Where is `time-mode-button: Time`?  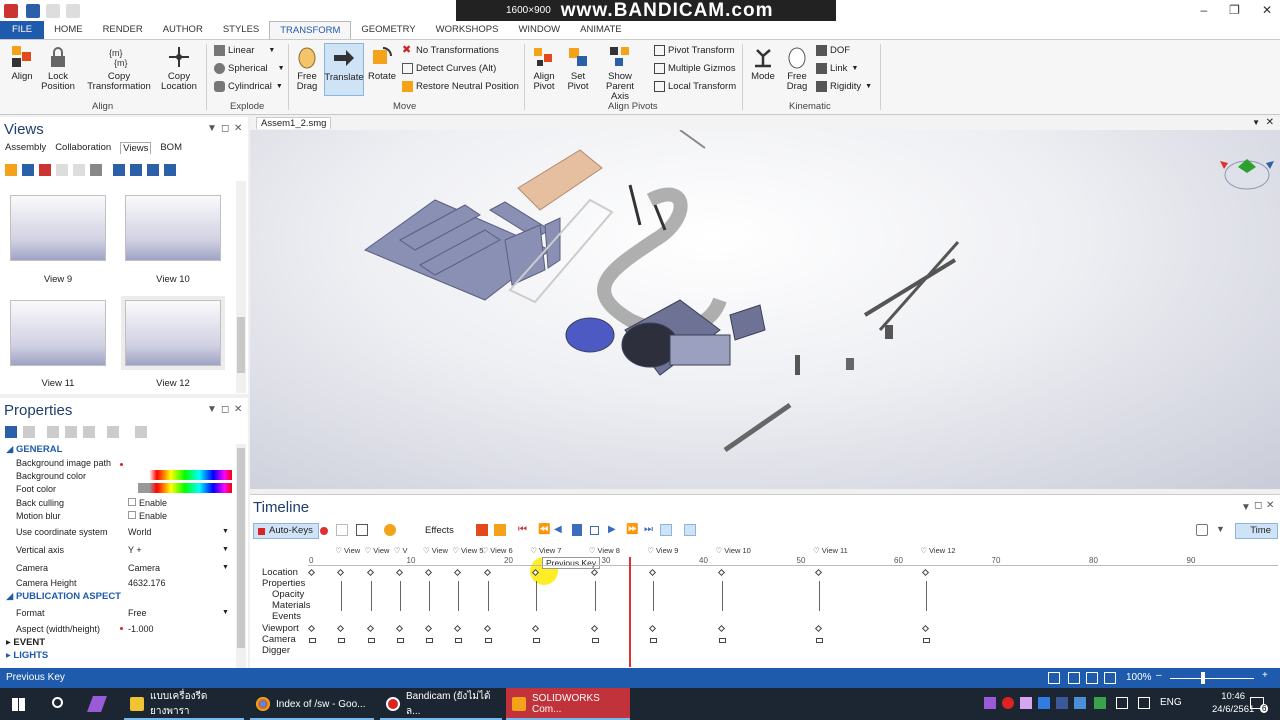 time-mode-button: Time is located at coordinates (1256, 531).